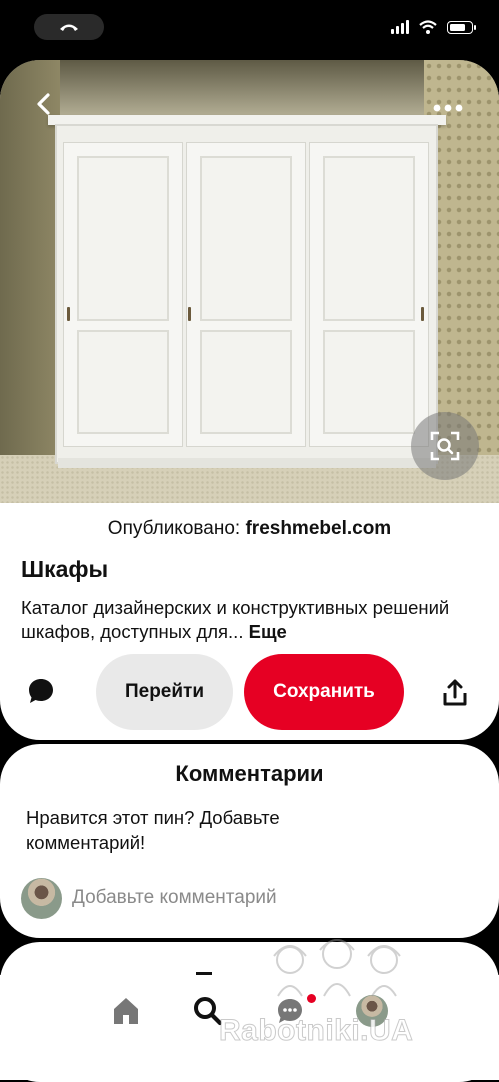  What do you see at coordinates (318, 528) in the screenshot?
I see `publisher-link: freshmebel.com` at bounding box center [318, 528].